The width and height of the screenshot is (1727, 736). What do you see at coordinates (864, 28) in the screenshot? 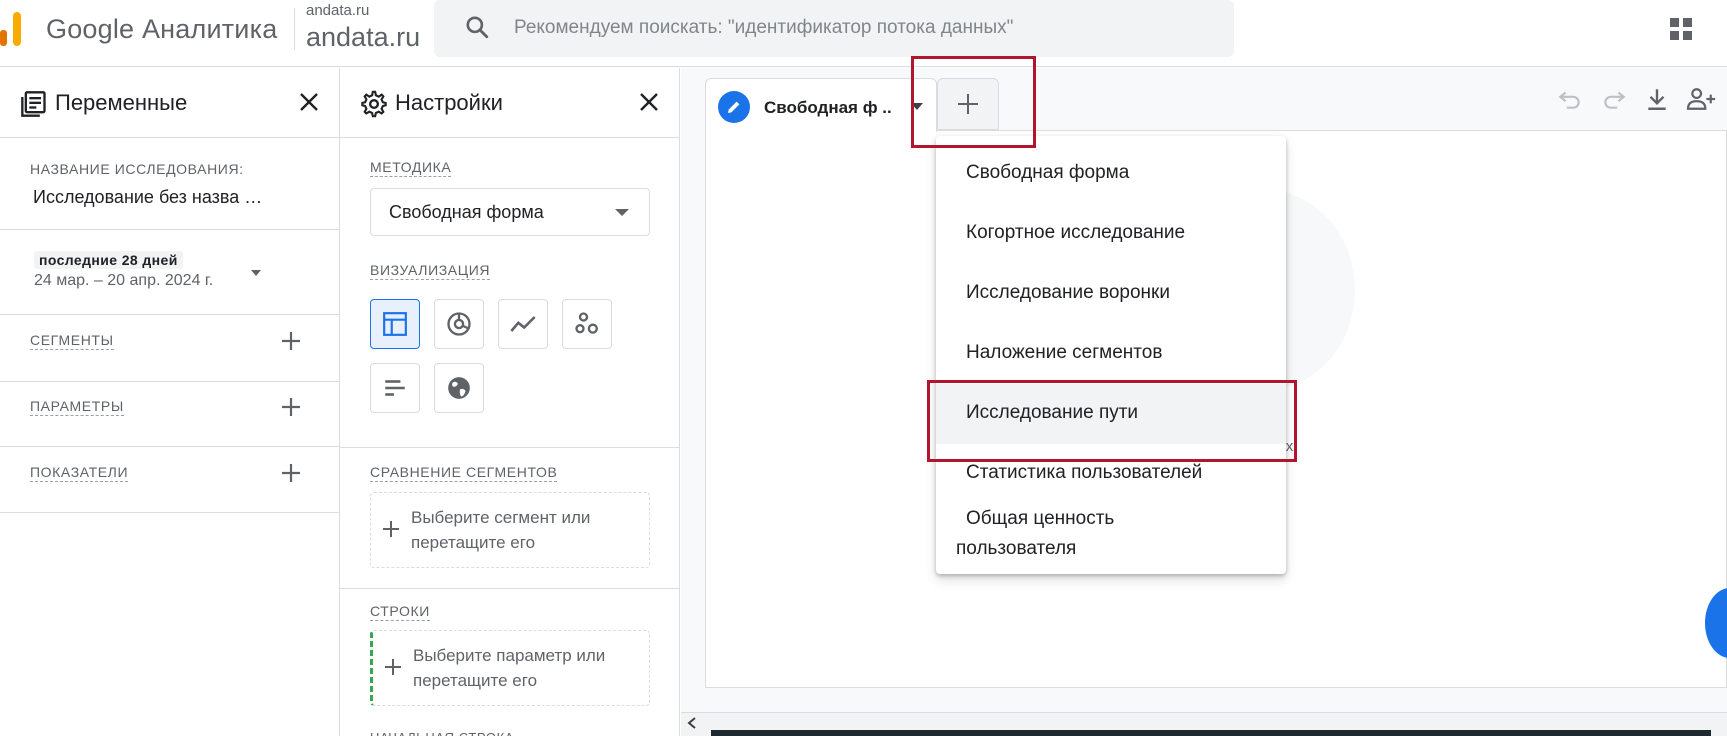
I see `search-input` at bounding box center [864, 28].